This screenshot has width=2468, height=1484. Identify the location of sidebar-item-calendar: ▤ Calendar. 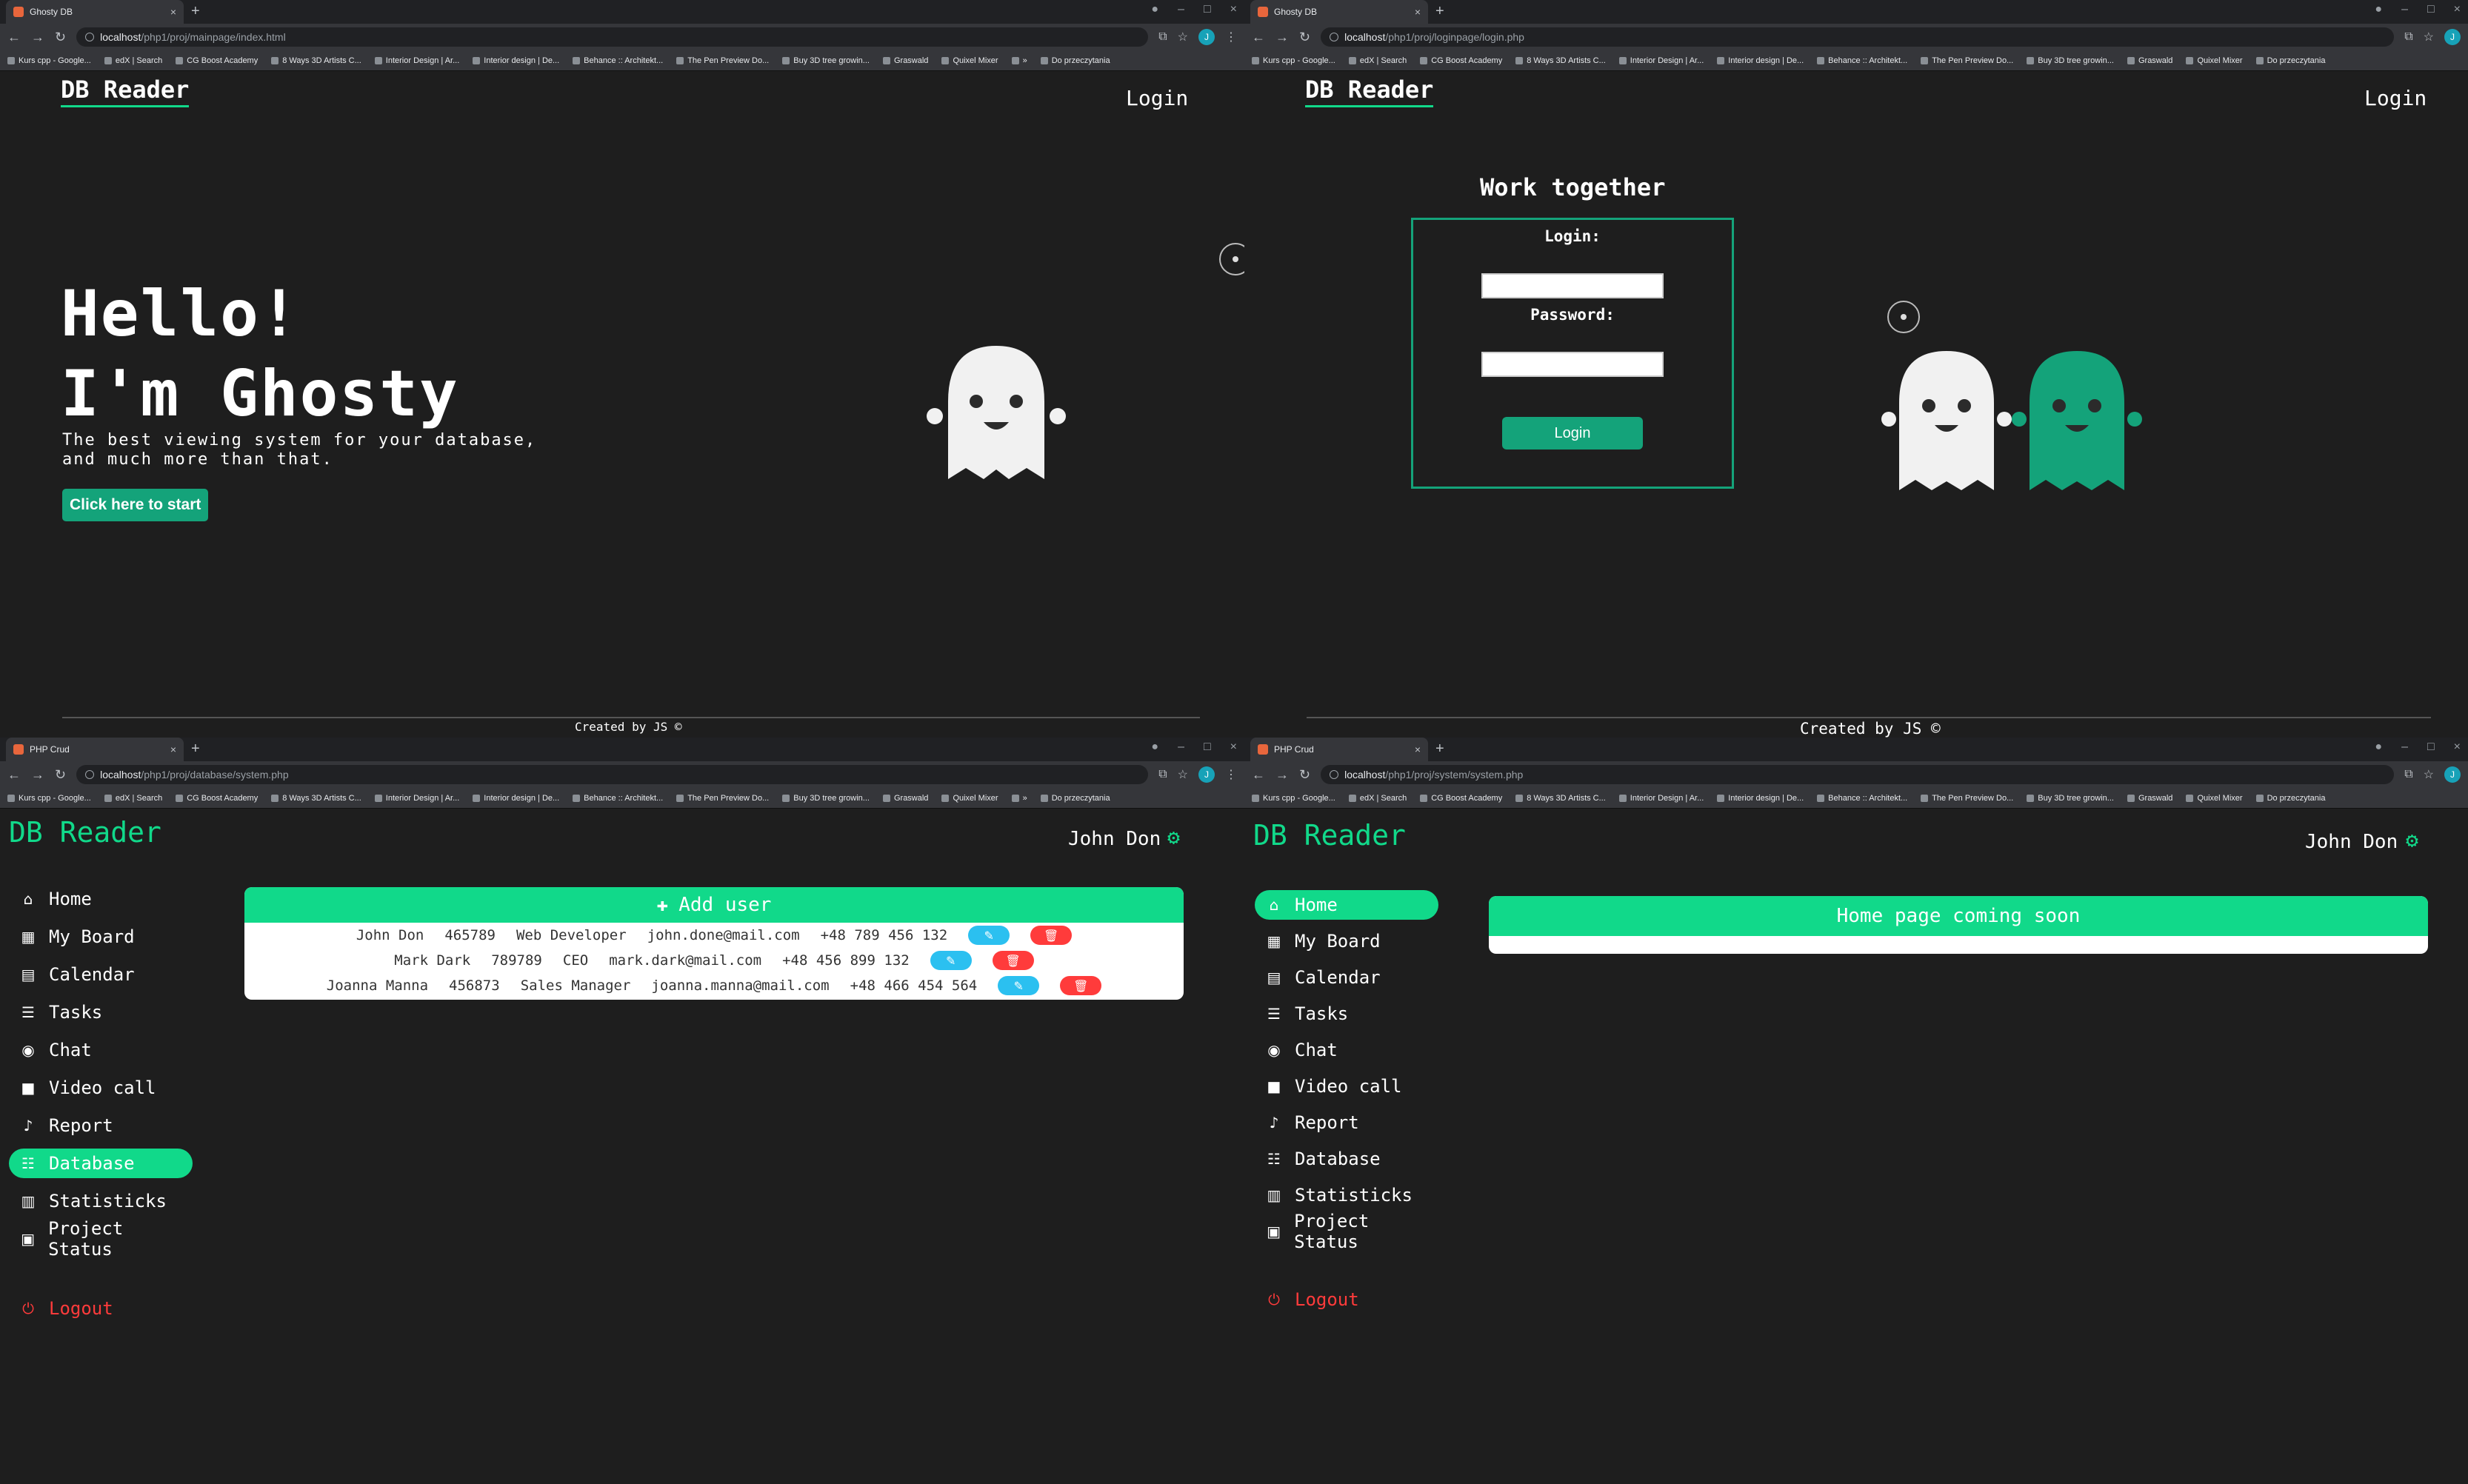
(101, 974).